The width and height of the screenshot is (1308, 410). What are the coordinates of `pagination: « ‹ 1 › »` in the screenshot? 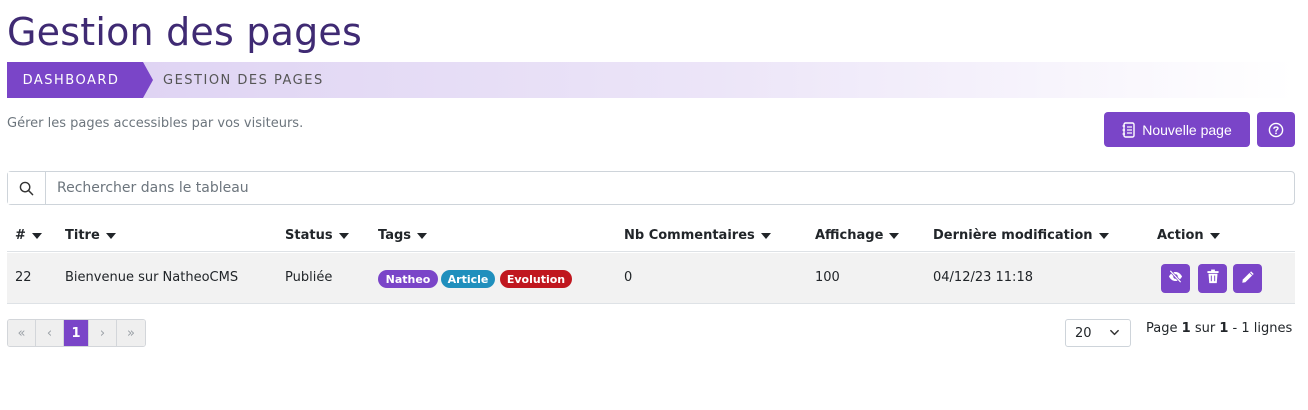 It's located at (76, 333).